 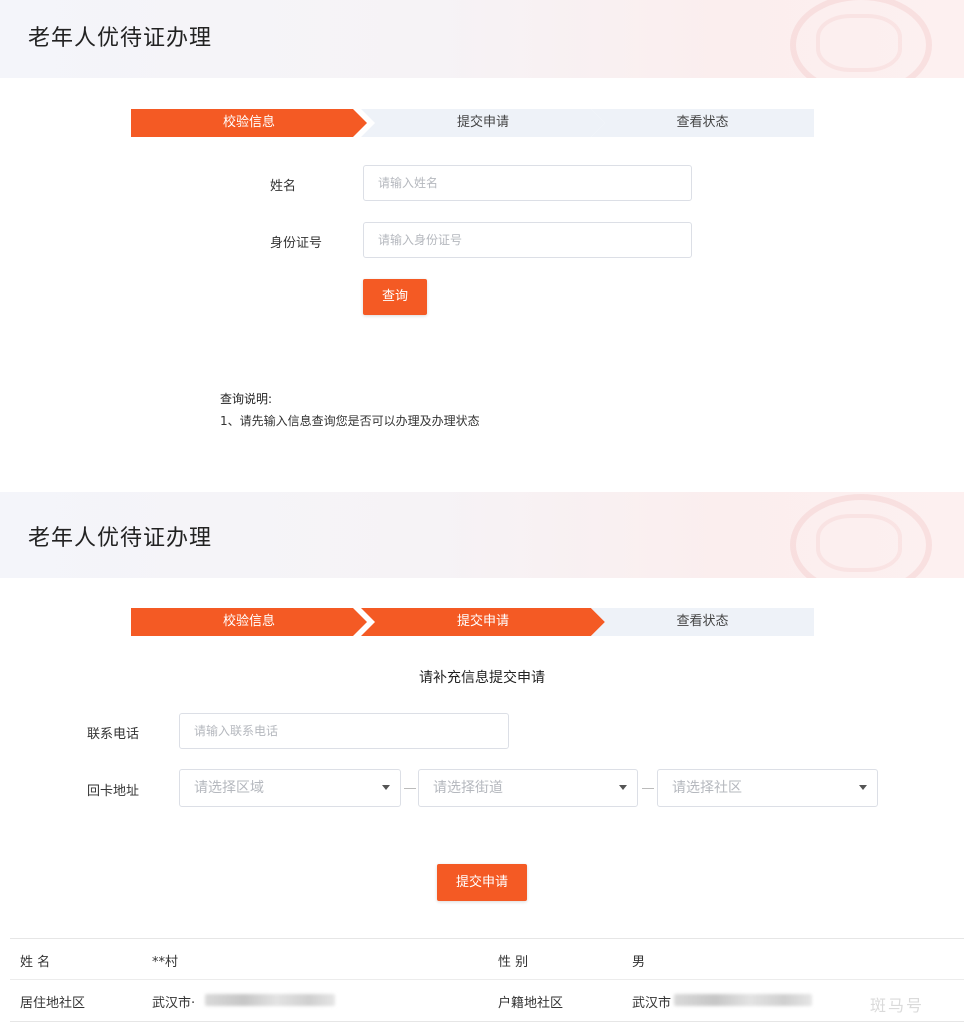 I want to click on query-note-title: 查询说明:, so click(x=246, y=399).